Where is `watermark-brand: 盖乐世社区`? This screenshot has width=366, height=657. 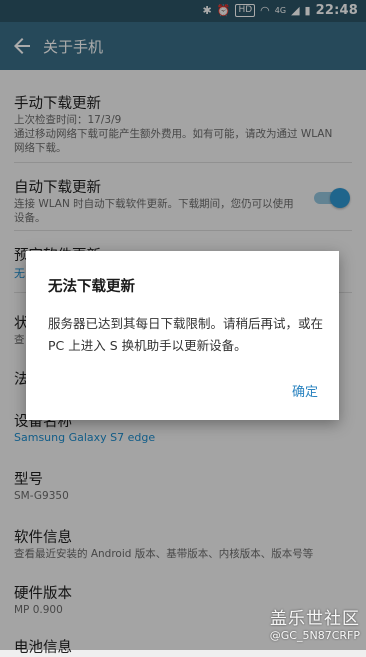
watermark-brand: 盖乐世社区 is located at coordinates (315, 619).